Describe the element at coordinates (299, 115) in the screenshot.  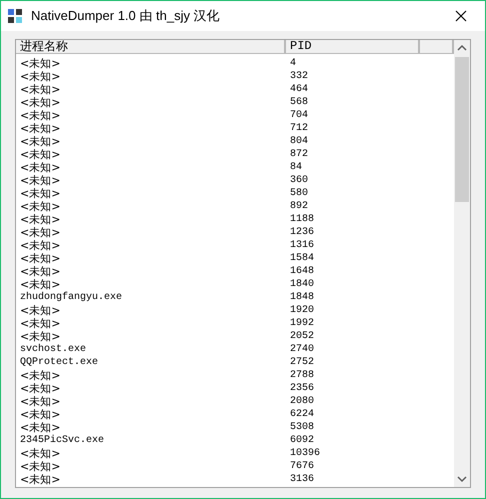
I see `table-cell-text: 704` at that location.